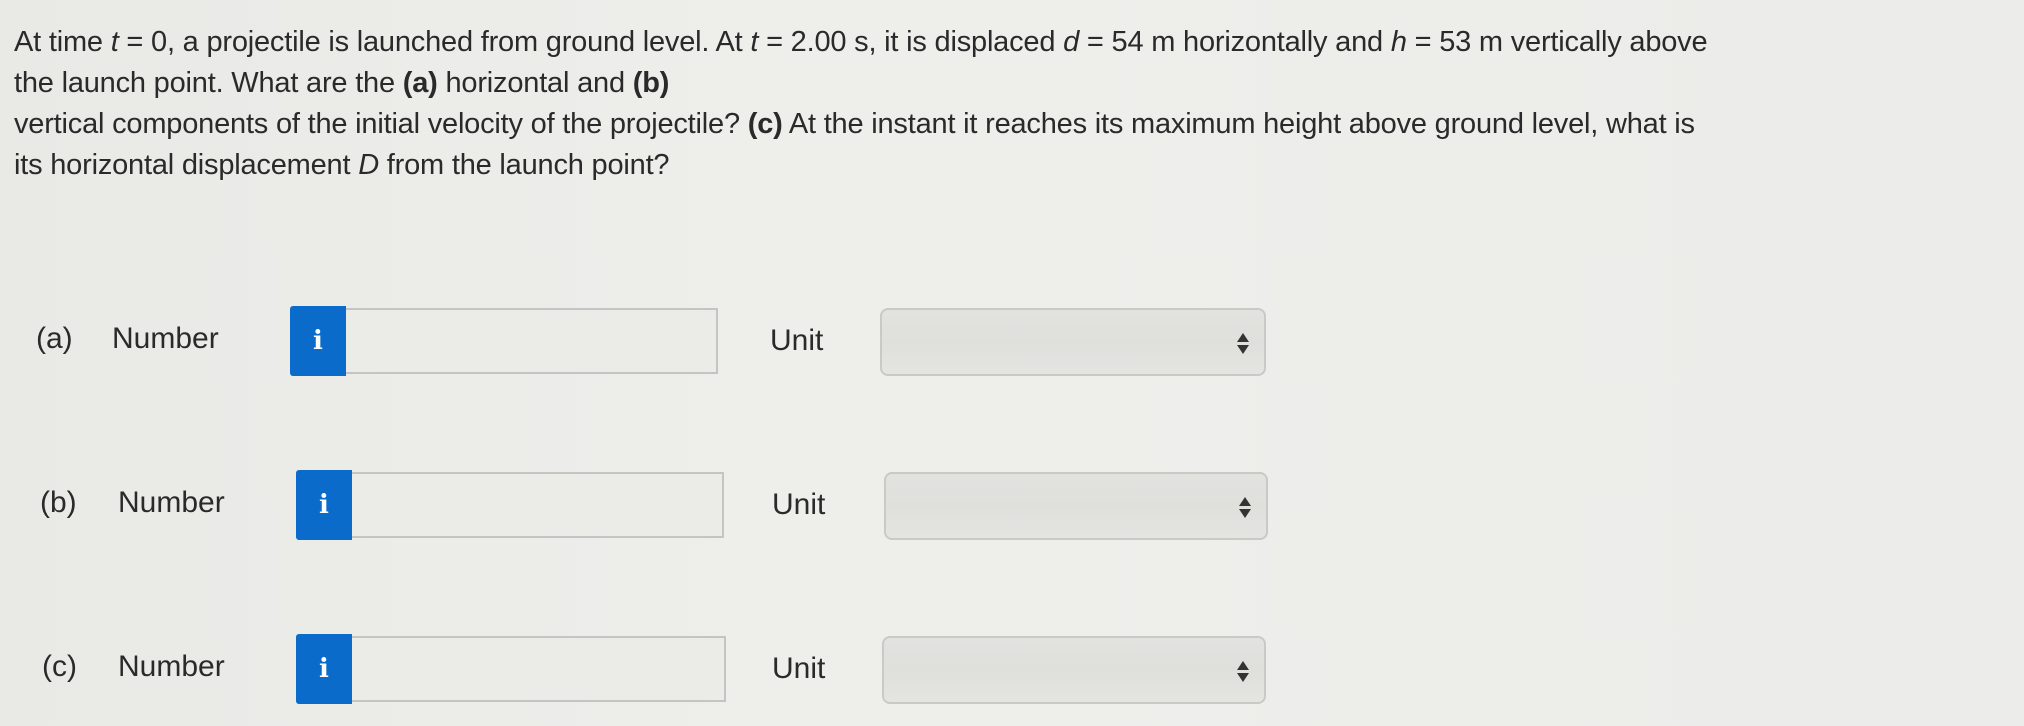 The width and height of the screenshot is (2024, 726). I want to click on part-label: (a), so click(54, 338).